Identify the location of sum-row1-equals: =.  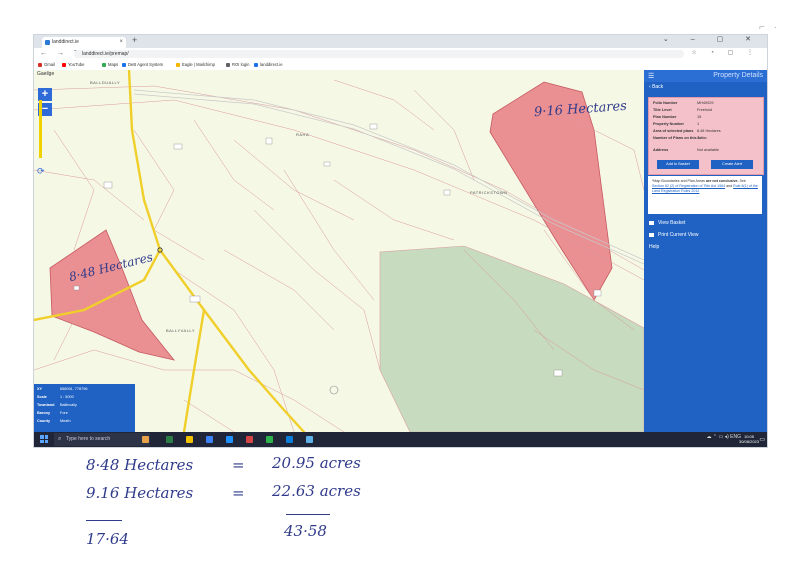
(238, 465).